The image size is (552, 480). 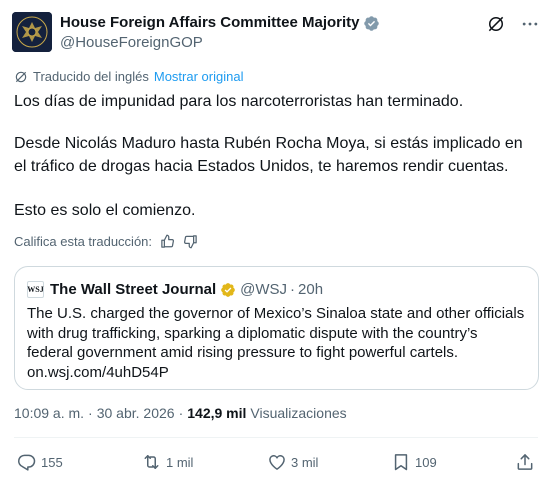 What do you see at coordinates (190, 241) in the screenshot?
I see `thumbs-down-icon` at bounding box center [190, 241].